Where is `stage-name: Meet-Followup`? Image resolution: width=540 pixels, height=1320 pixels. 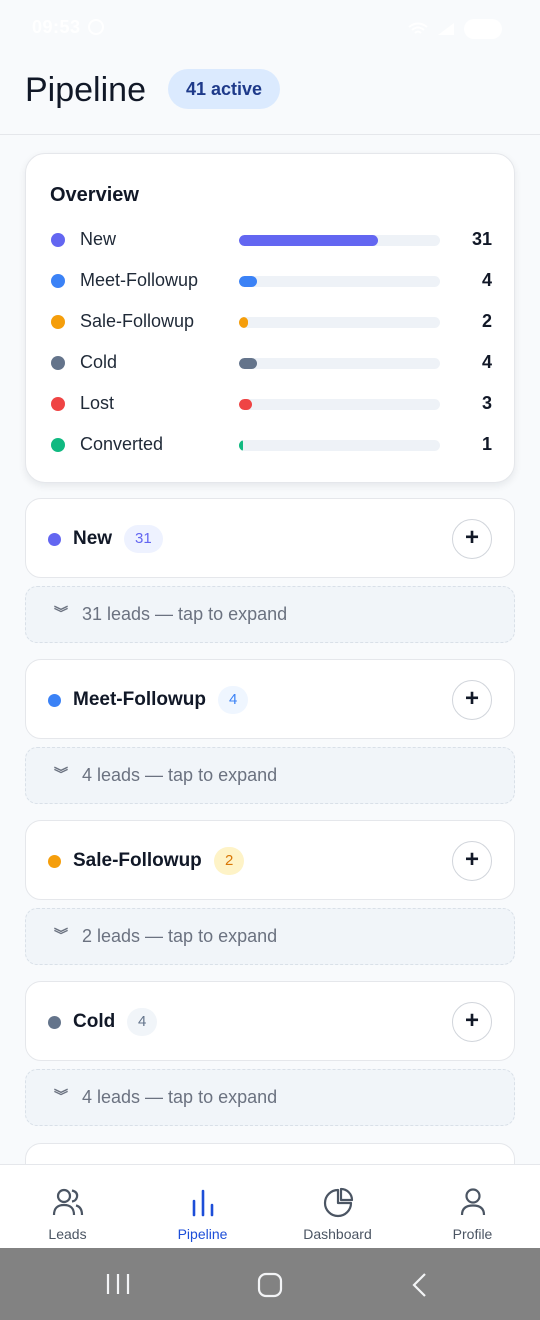
stage-name: Meet-Followup is located at coordinates (139, 699).